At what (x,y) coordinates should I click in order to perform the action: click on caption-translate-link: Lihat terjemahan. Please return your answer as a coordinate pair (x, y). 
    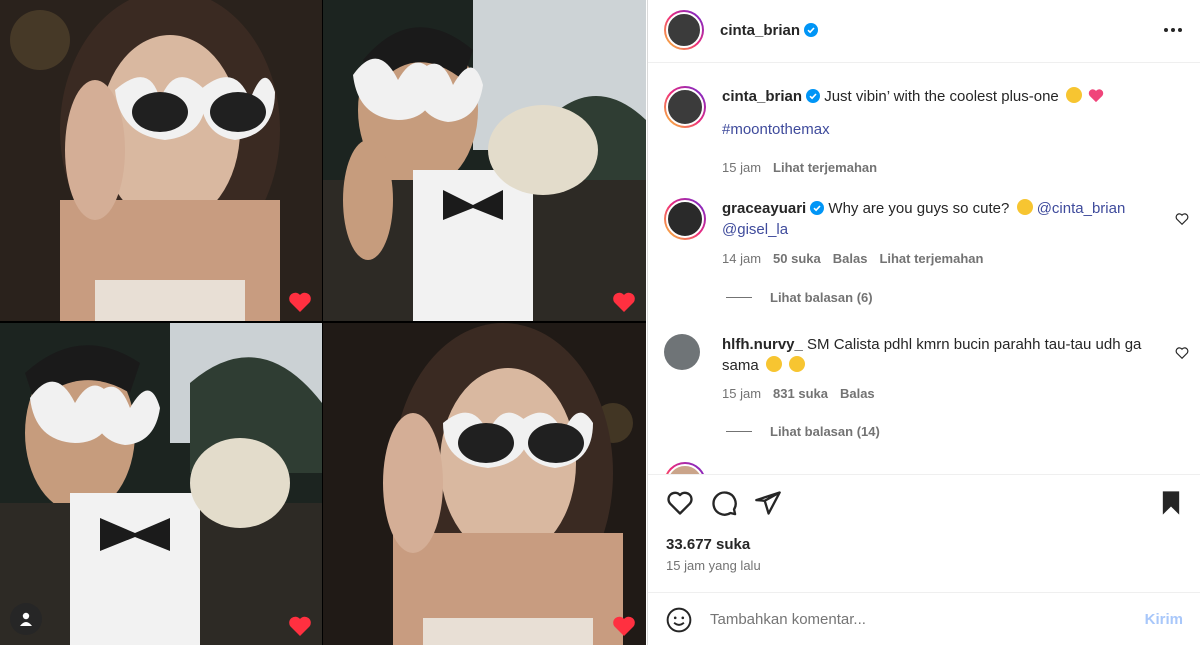
    Looking at the image, I should click on (825, 167).